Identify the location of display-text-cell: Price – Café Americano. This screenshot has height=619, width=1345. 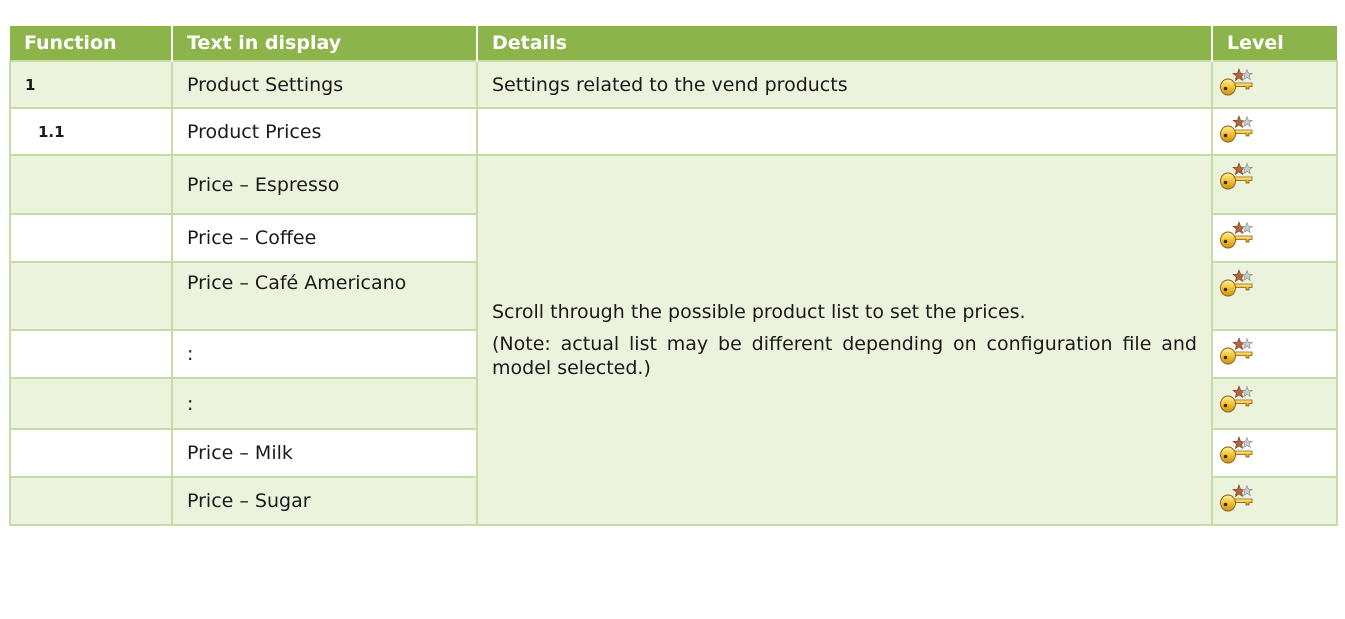
(324, 296).